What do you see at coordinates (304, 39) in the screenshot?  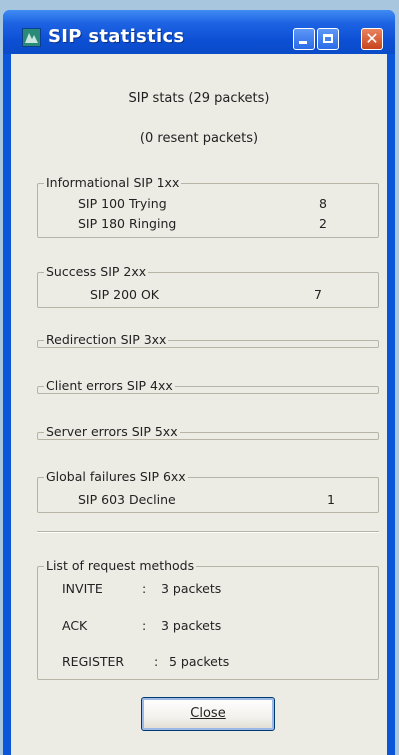 I see `minimize-button` at bounding box center [304, 39].